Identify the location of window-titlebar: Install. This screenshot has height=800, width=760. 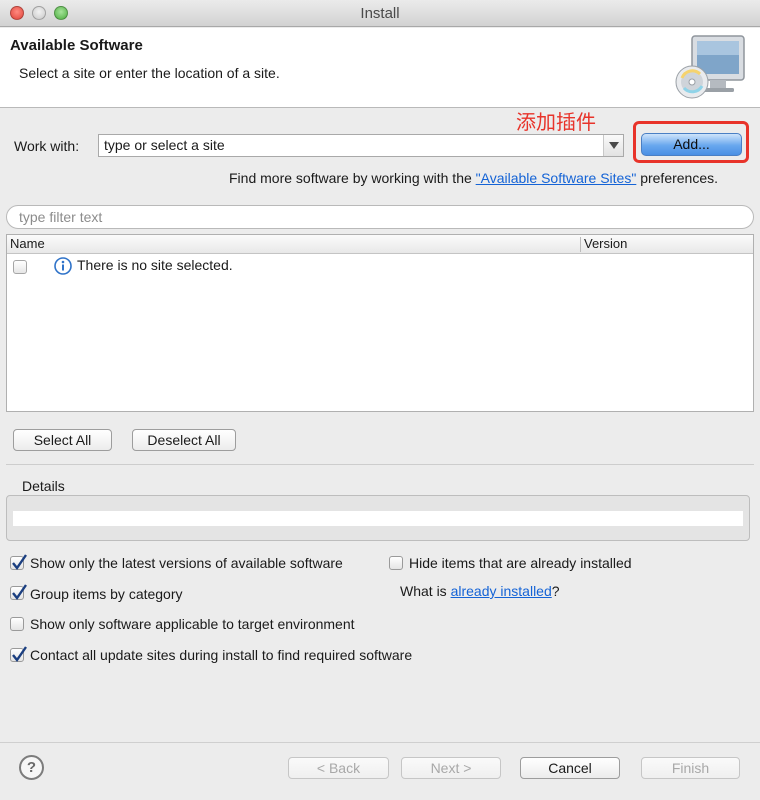
(380, 13).